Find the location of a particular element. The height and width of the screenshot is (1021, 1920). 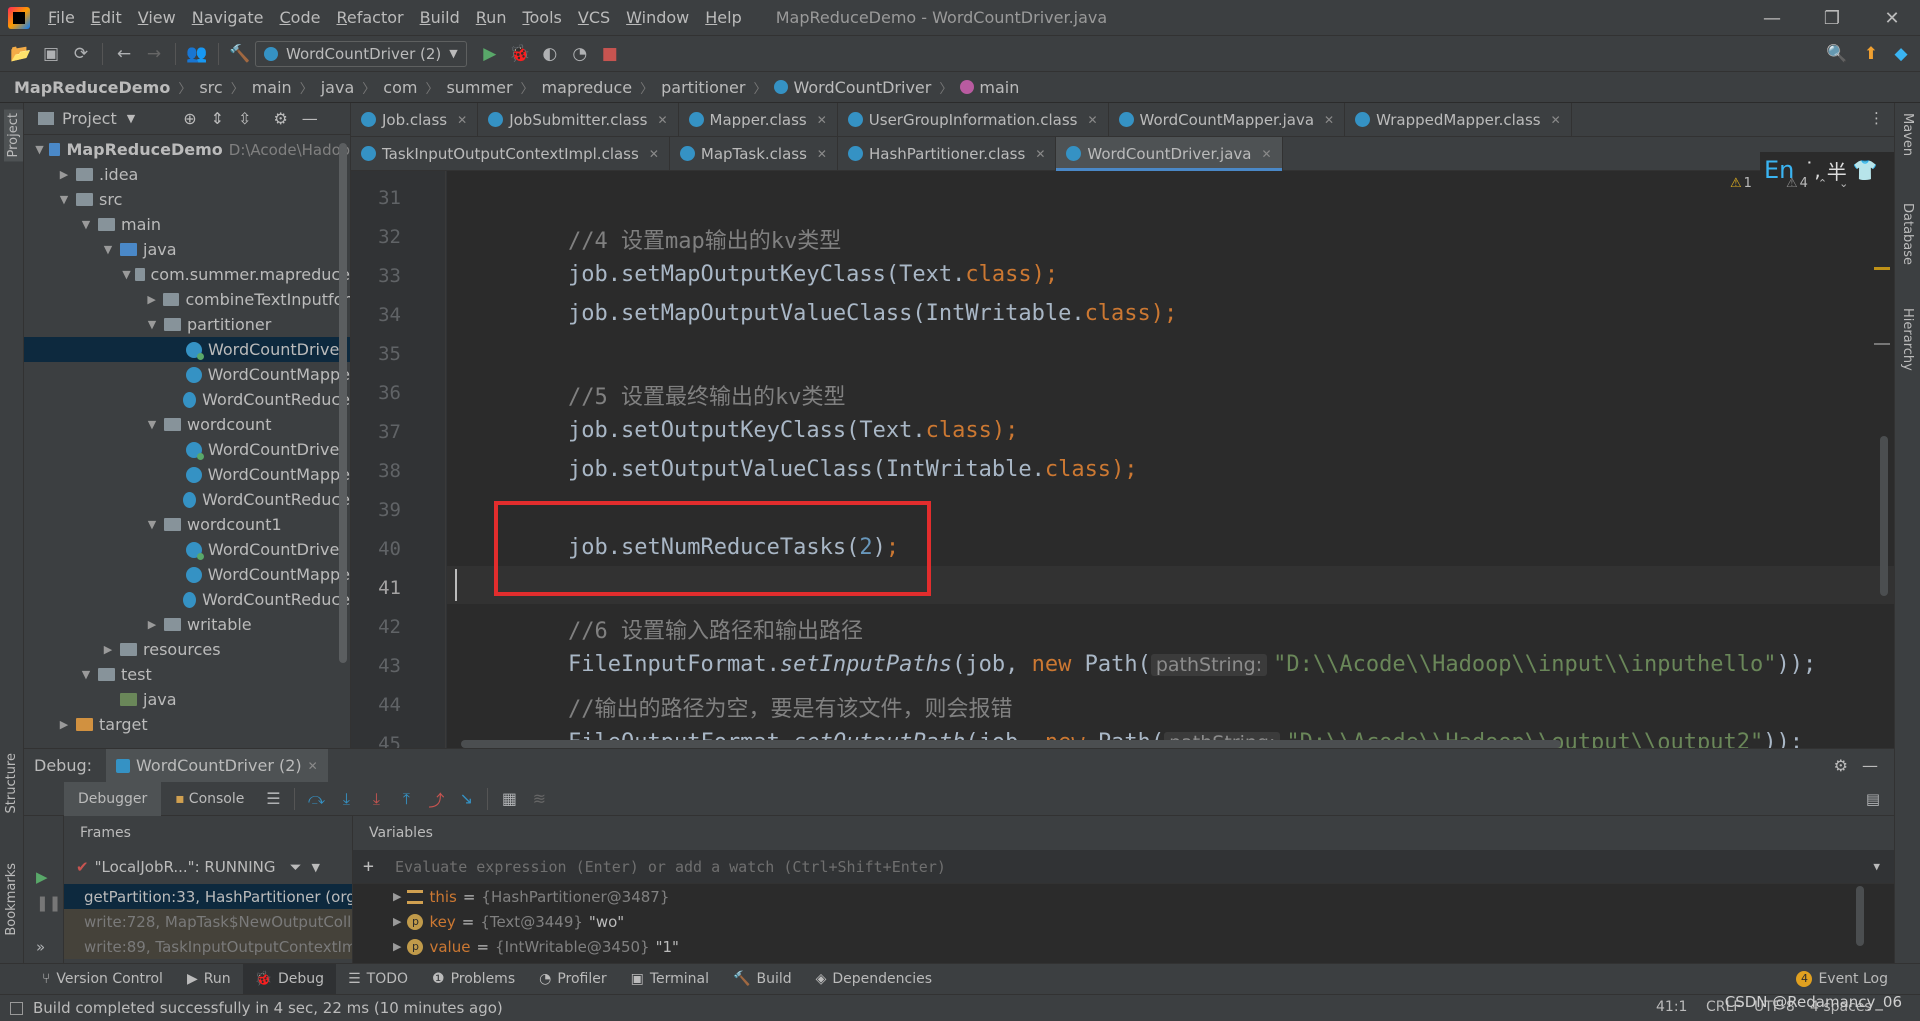

tab-mapper-class: Mapper.class ✕ is located at coordinates (758, 119).